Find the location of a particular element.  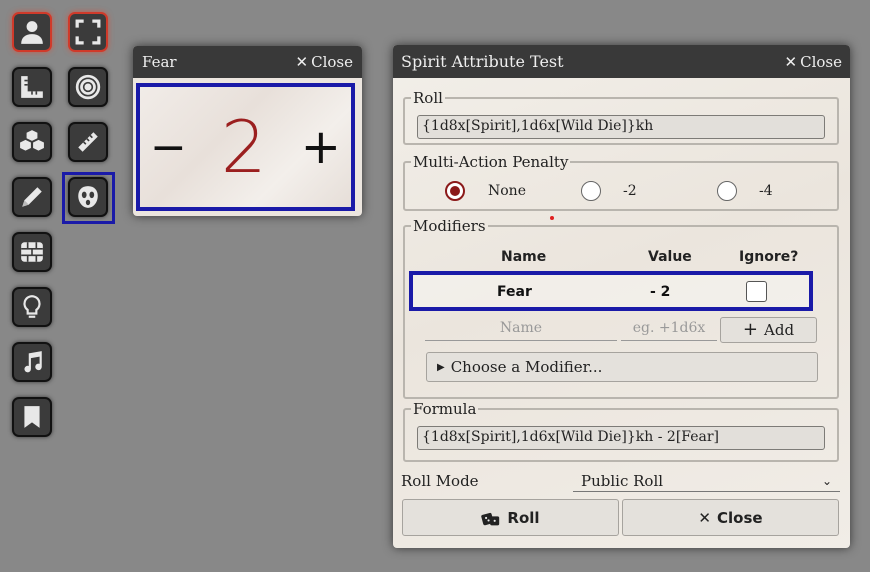

target-button is located at coordinates (88, 87).